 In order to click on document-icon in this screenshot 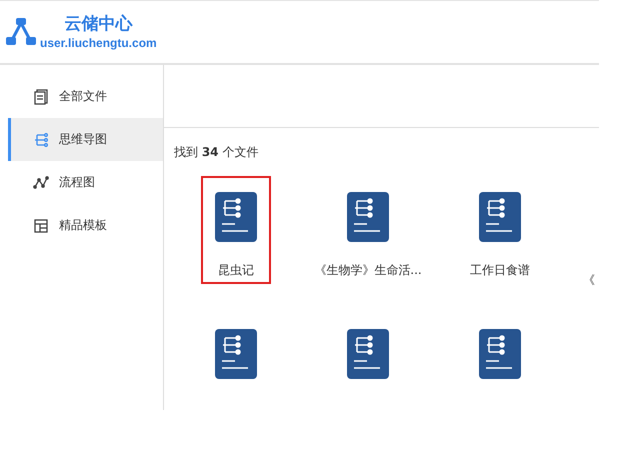, I will do `click(41, 96)`.